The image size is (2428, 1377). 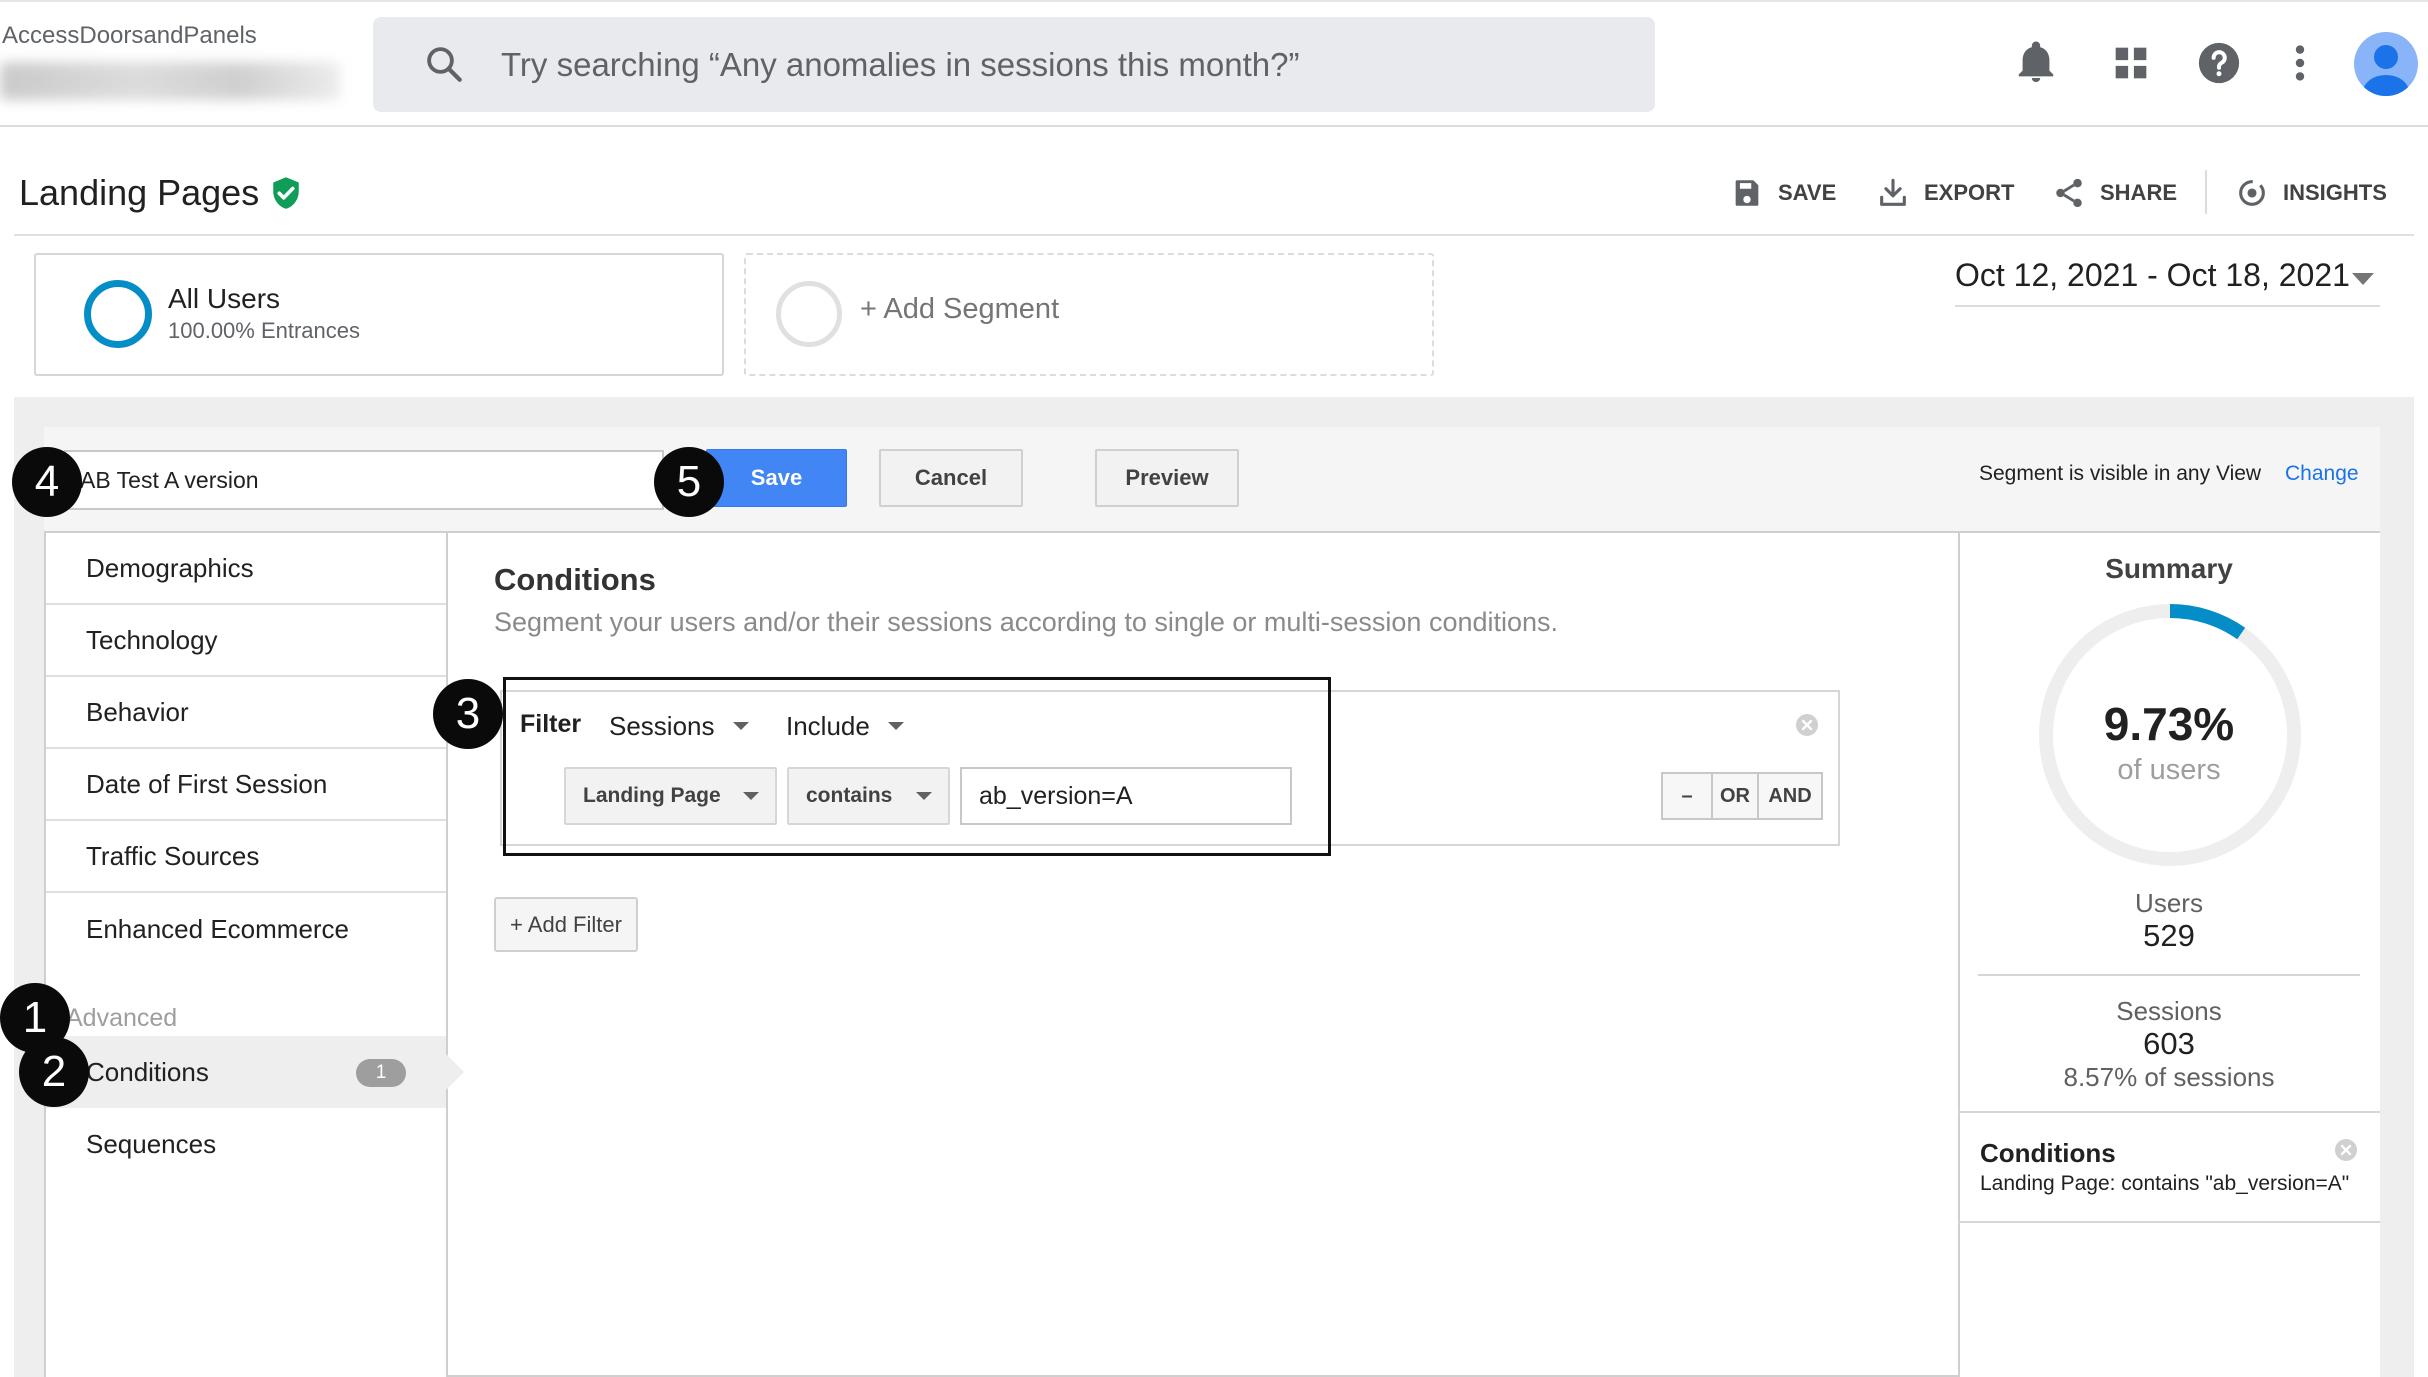 What do you see at coordinates (286, 193) in the screenshot?
I see `verified-shield-icon` at bounding box center [286, 193].